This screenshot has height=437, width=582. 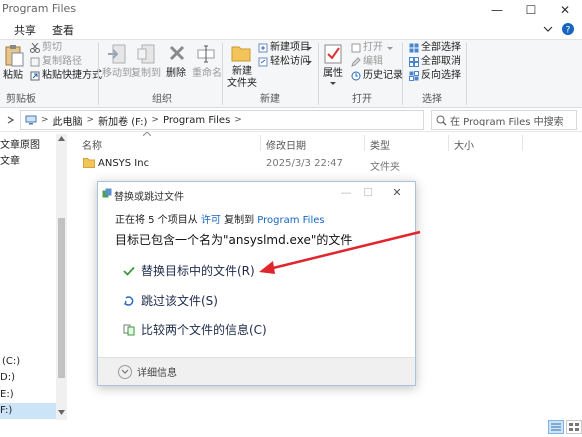 I want to click on compare-files-icon, so click(x=129, y=329).